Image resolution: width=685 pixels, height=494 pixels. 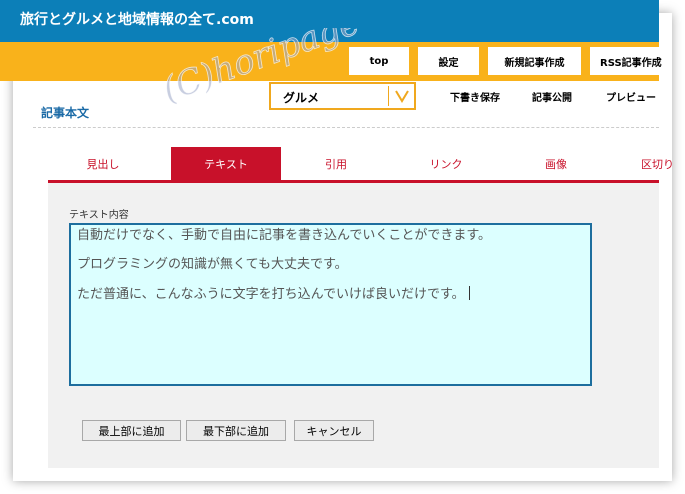 I want to click on tab-image: 画像, so click(x=556, y=163).